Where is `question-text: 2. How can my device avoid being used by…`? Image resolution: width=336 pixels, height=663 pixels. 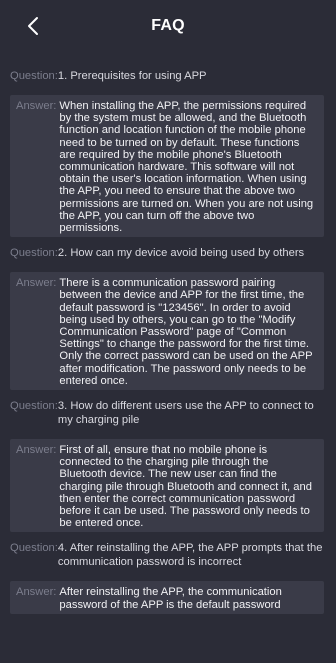
question-text: 2. How can my device avoid being used by… is located at coordinates (181, 253).